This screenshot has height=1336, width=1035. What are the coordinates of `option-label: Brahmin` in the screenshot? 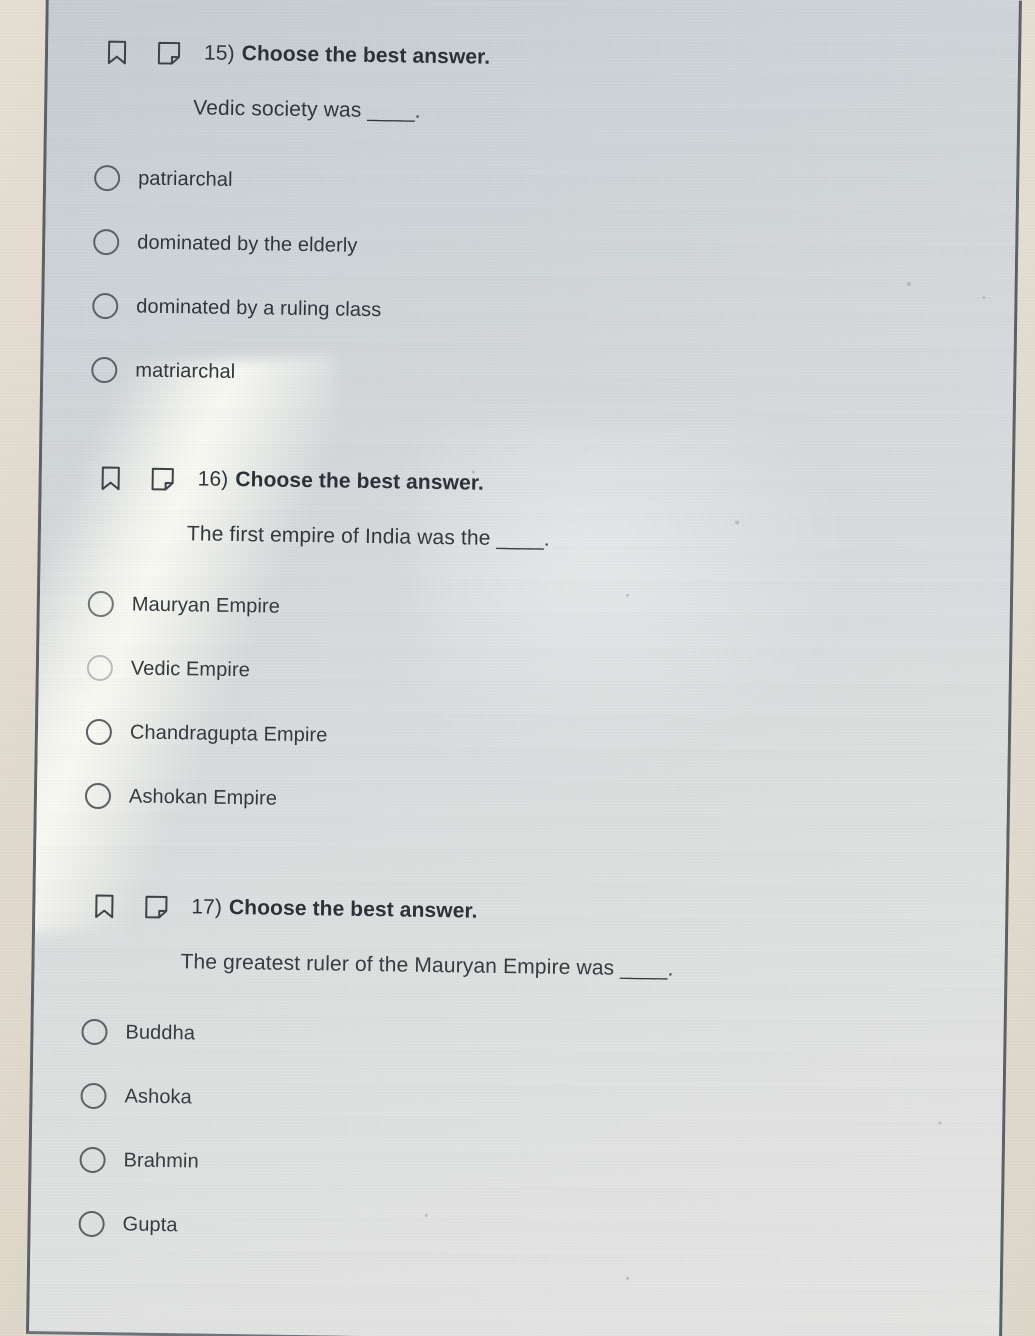 It's located at (161, 1160).